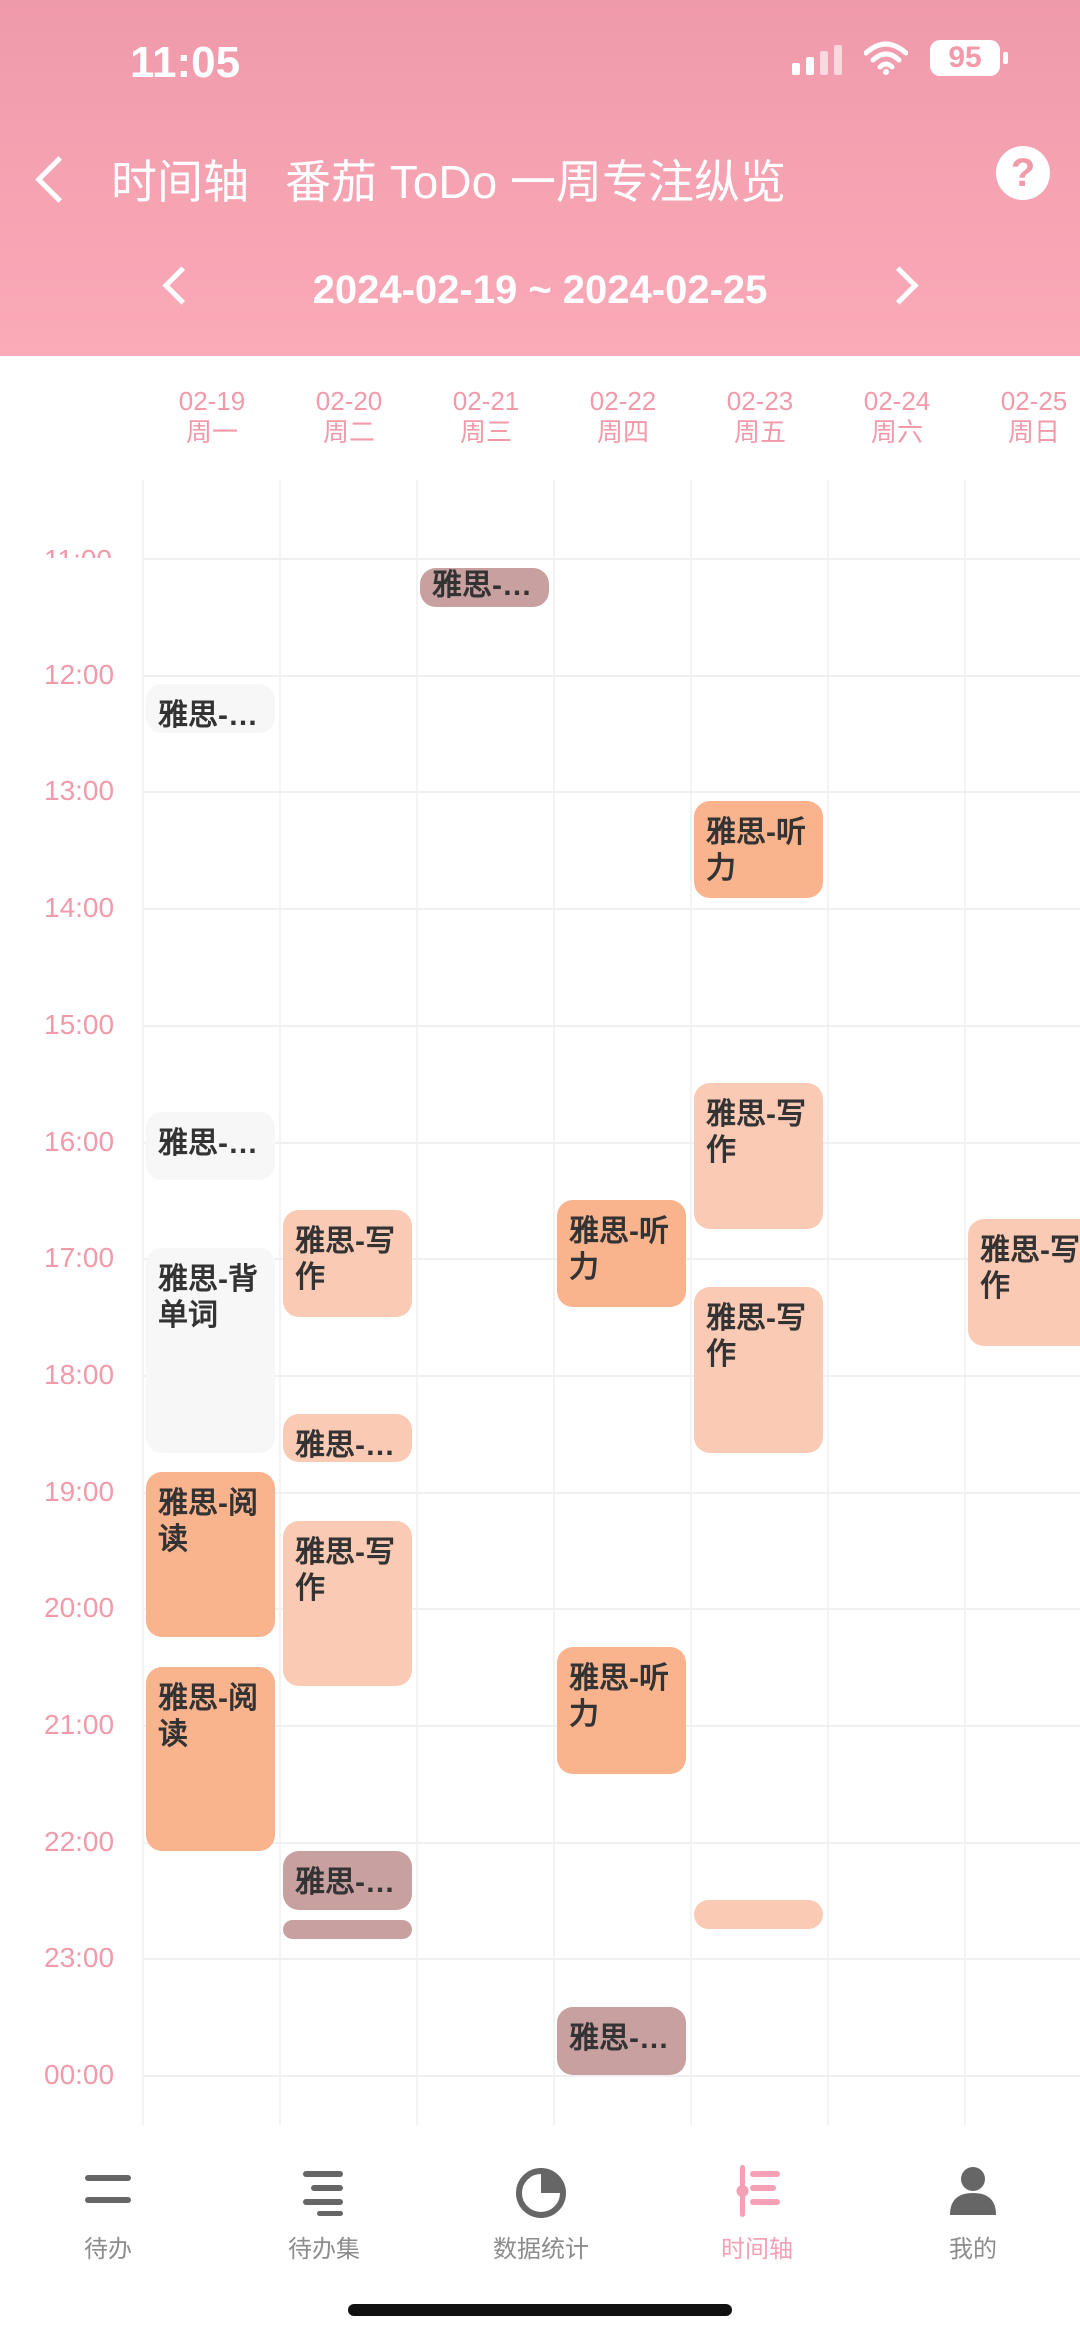  Describe the element at coordinates (757, 2249) in the screenshot. I see `tab-label: 时间轴` at that location.